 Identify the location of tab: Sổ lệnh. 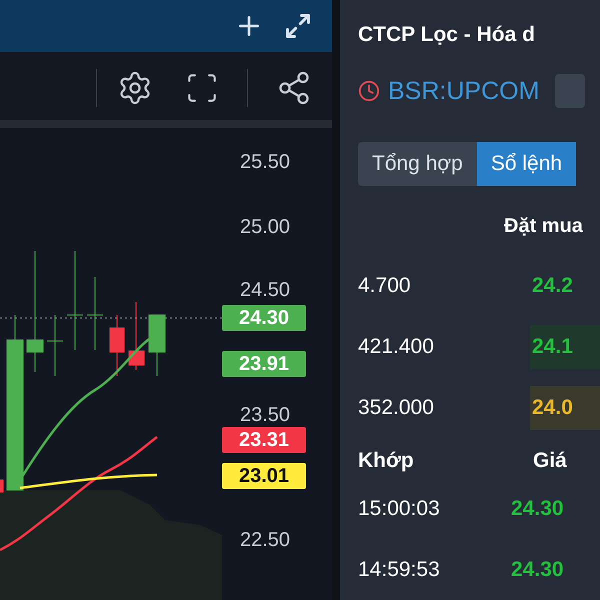
(526, 164).